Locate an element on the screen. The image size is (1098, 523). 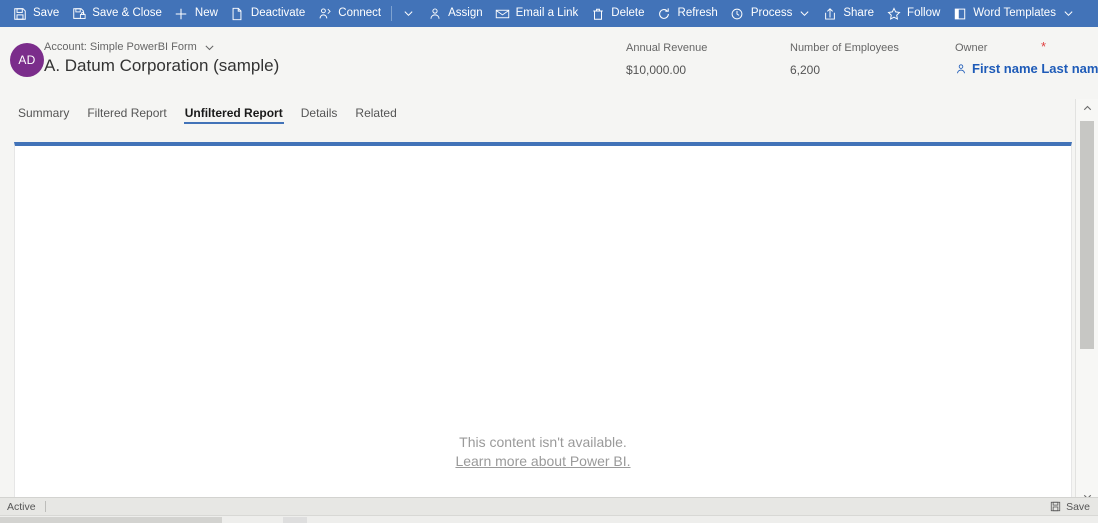
form-selector-label: Account: Simple PowerBI Form is located at coordinates (120, 47).